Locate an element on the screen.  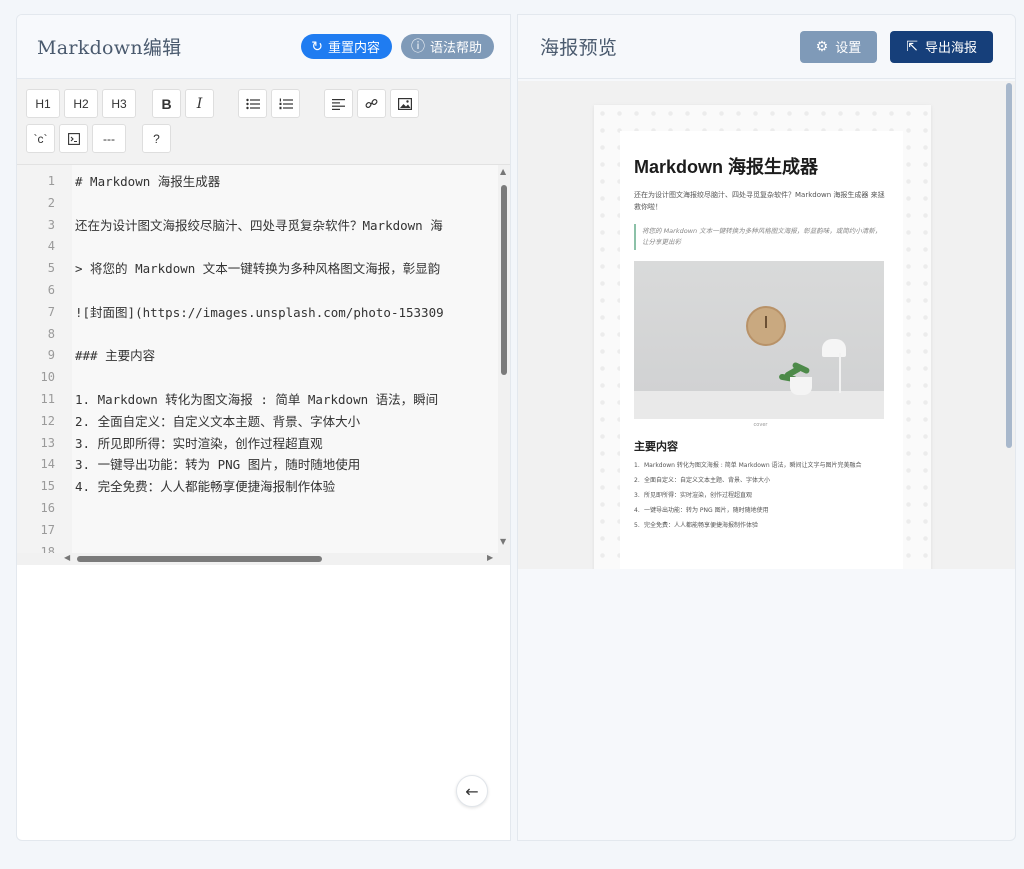
settings-button: ⚙ 设置 is located at coordinates (838, 46).